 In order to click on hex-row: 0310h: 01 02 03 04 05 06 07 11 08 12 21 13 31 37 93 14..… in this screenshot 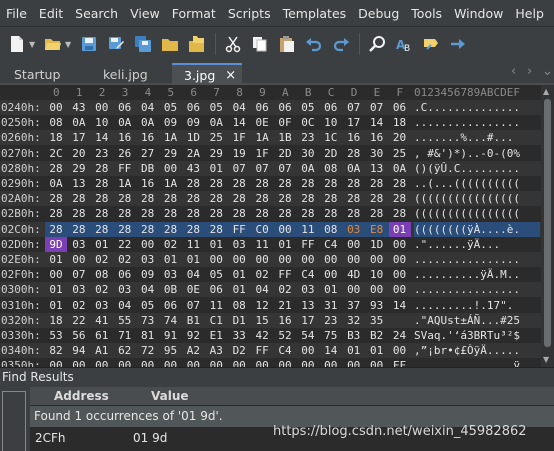, I will do `click(277, 305)`.